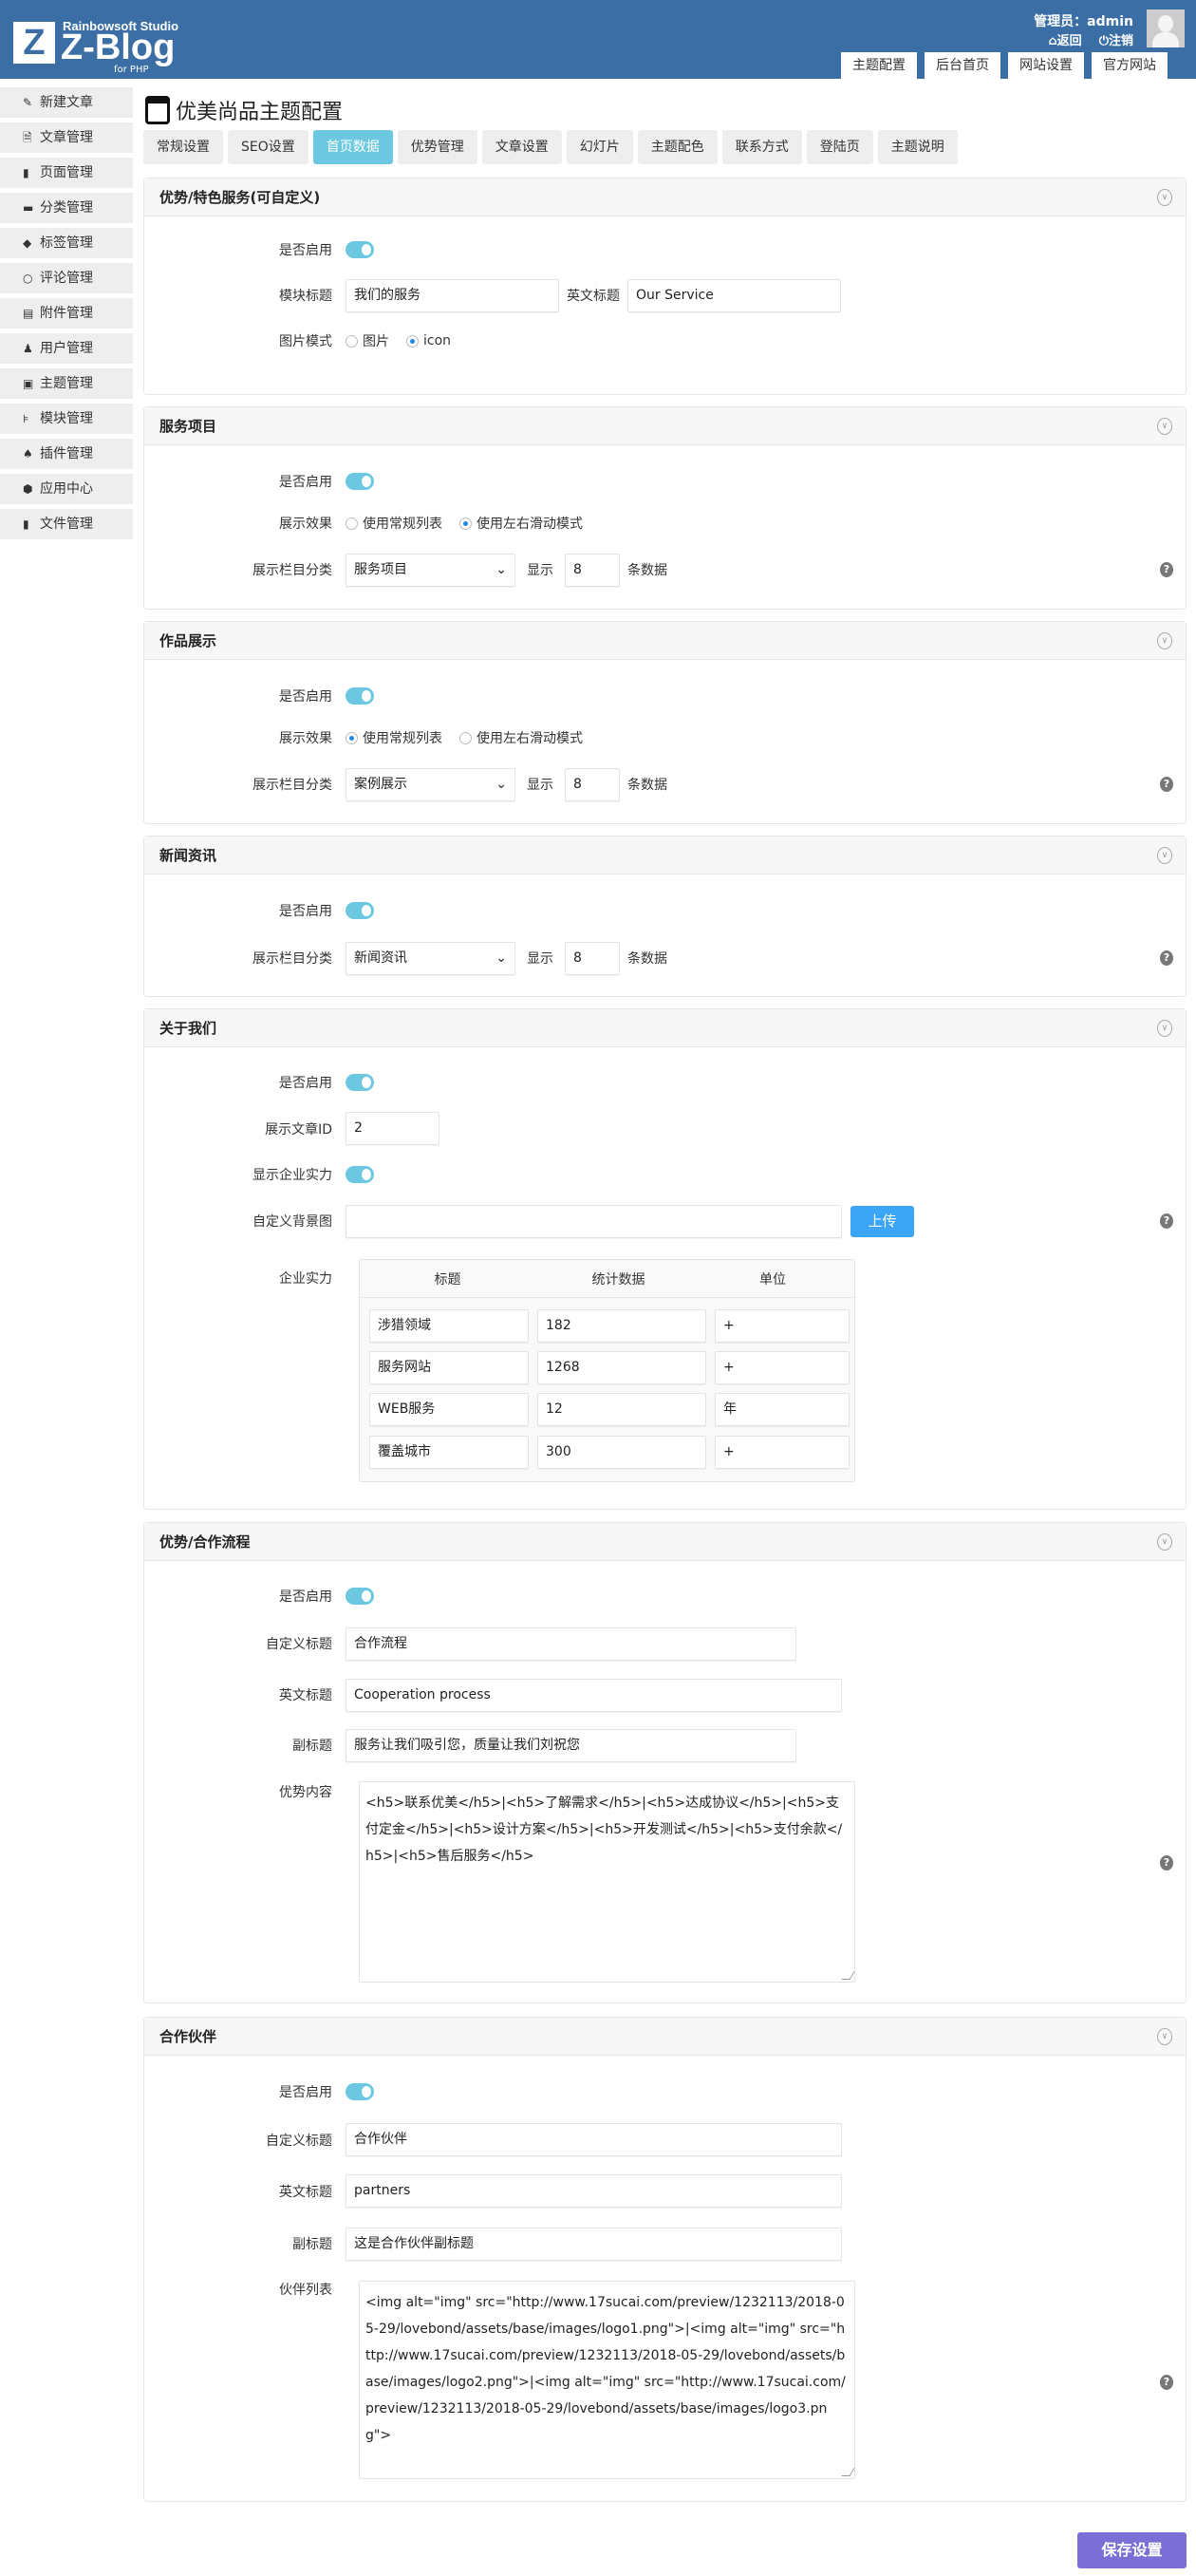 The height and width of the screenshot is (2576, 1196). What do you see at coordinates (157, 110) in the screenshot?
I see `window-icon` at bounding box center [157, 110].